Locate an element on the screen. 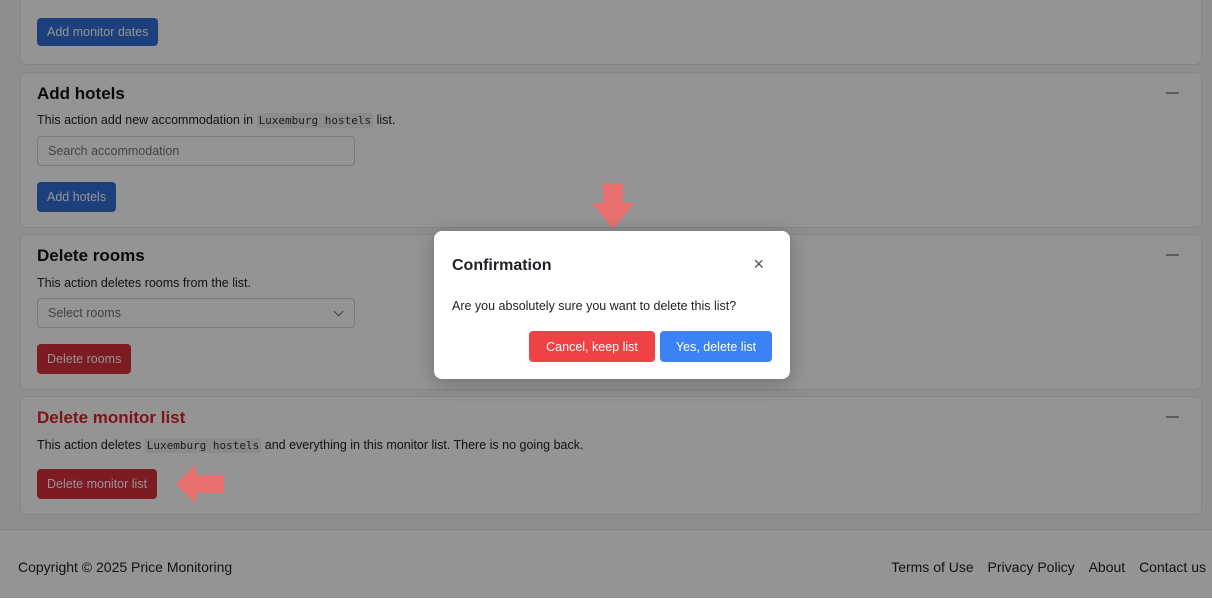  modal-title: Confirmation is located at coordinates (502, 265).